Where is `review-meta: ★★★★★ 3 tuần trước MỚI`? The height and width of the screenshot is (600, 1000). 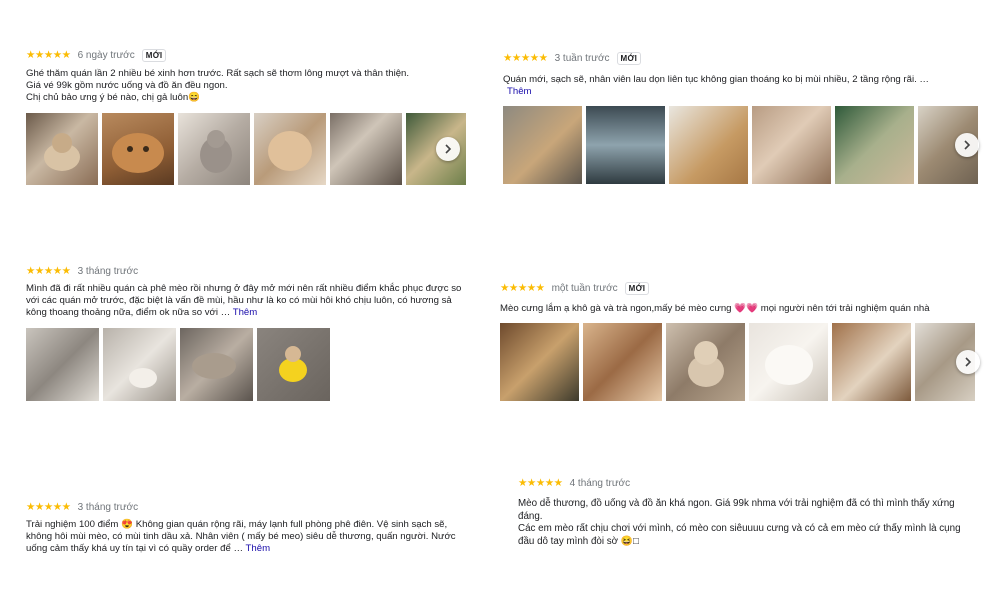
review-meta: ★★★★★ 3 tuần trước MỚI is located at coordinates (743, 58).